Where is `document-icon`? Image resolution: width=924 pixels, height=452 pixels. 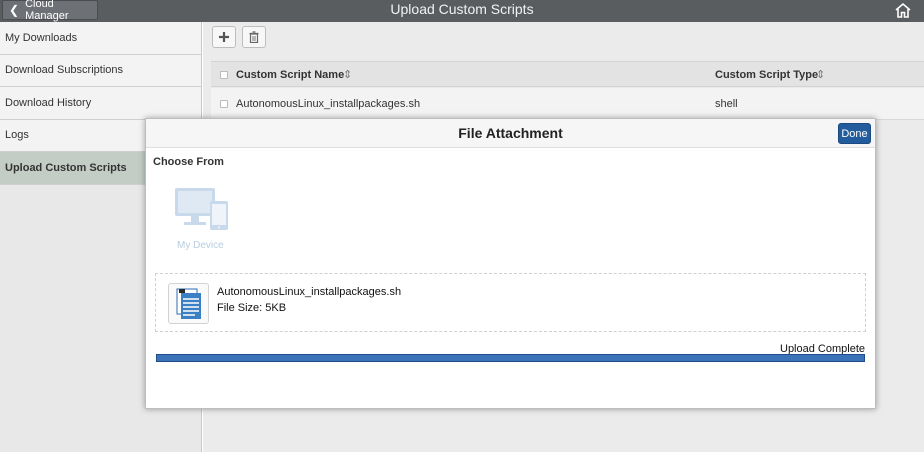
document-icon is located at coordinates (188, 303).